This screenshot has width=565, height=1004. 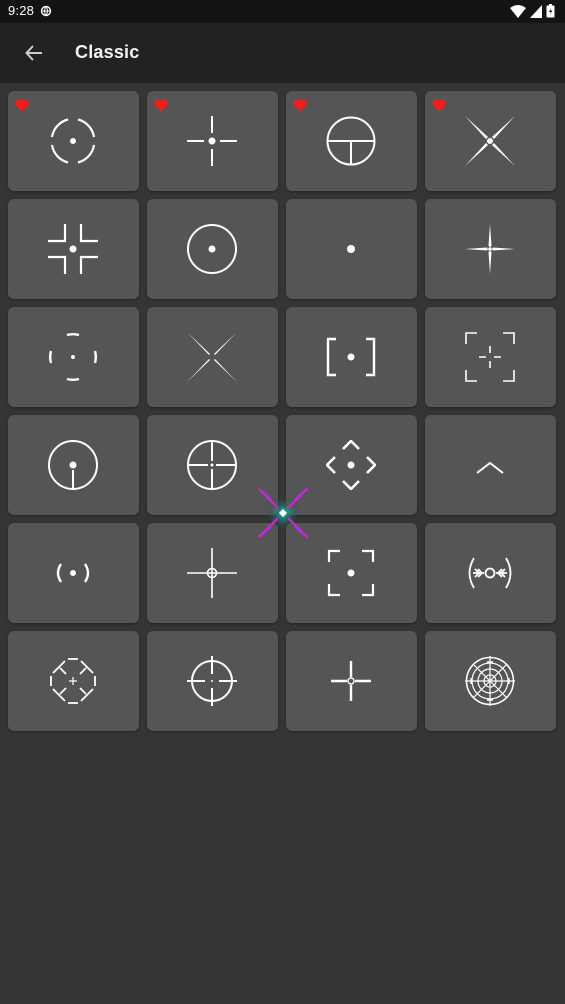 I want to click on dot-crosshair-icon, so click(x=351, y=249).